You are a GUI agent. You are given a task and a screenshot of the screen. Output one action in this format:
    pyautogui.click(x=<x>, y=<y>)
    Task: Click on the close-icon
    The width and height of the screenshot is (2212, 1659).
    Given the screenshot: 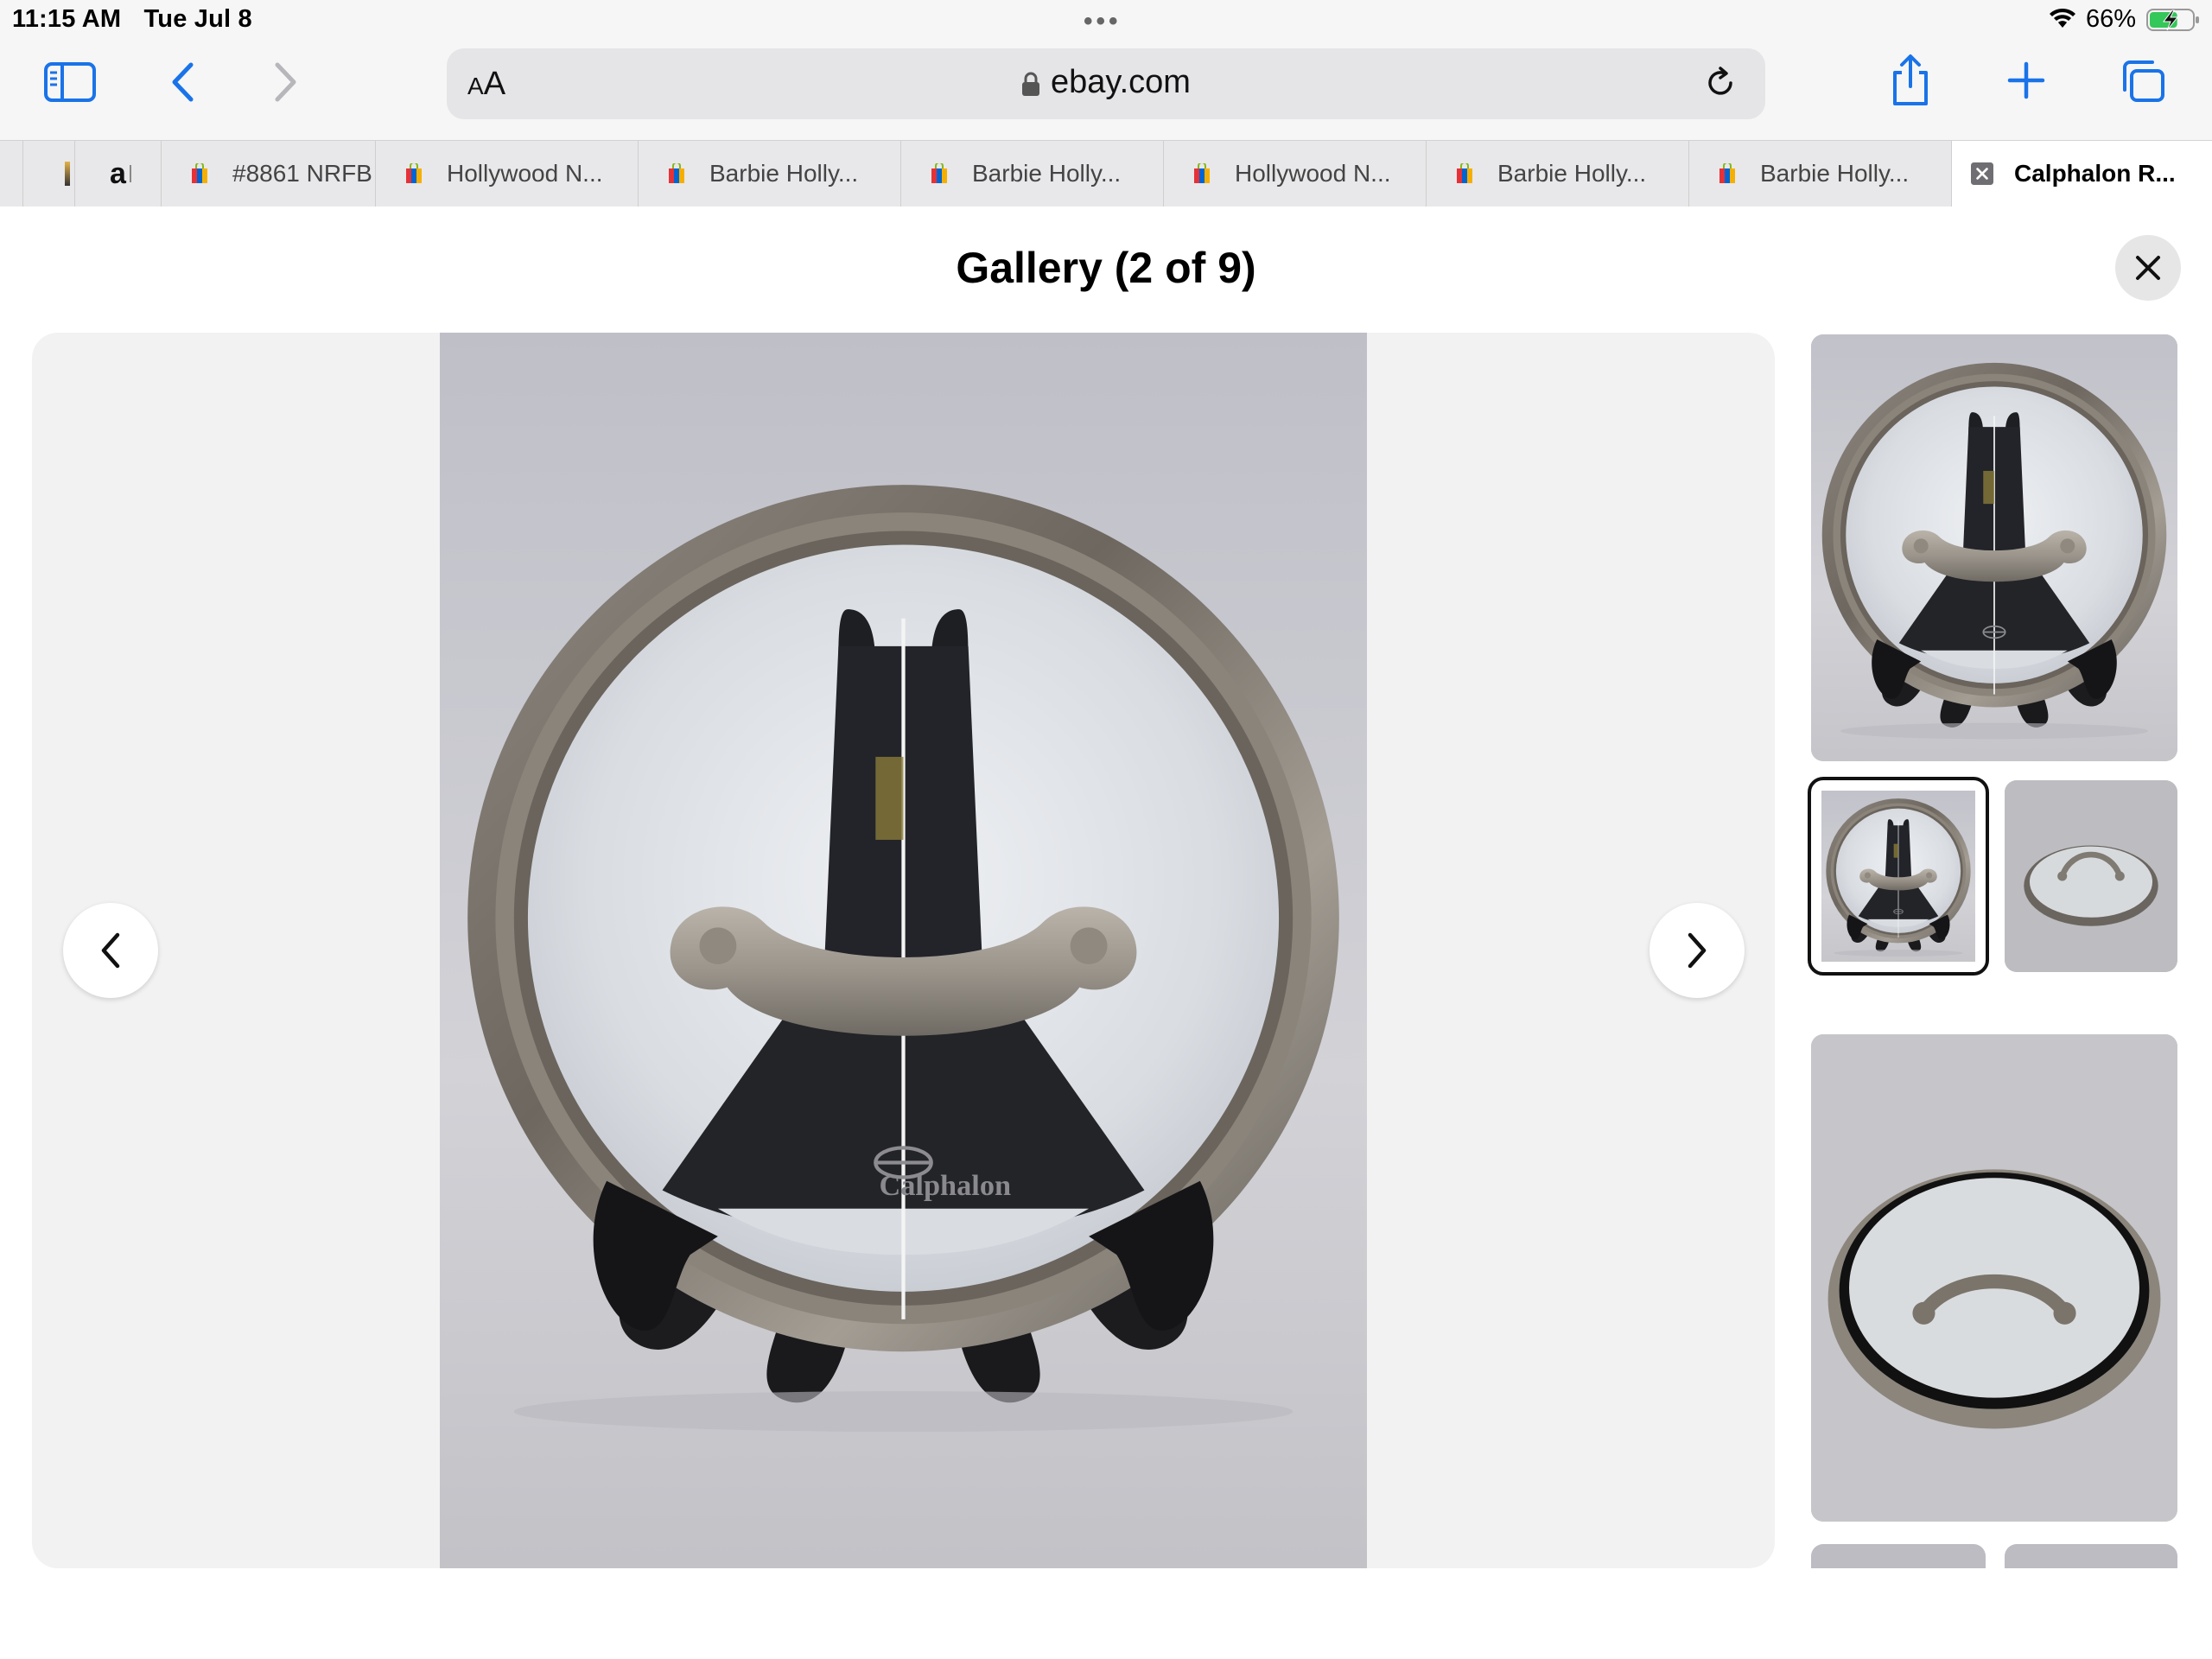 What is the action you would take?
    pyautogui.click(x=2148, y=268)
    